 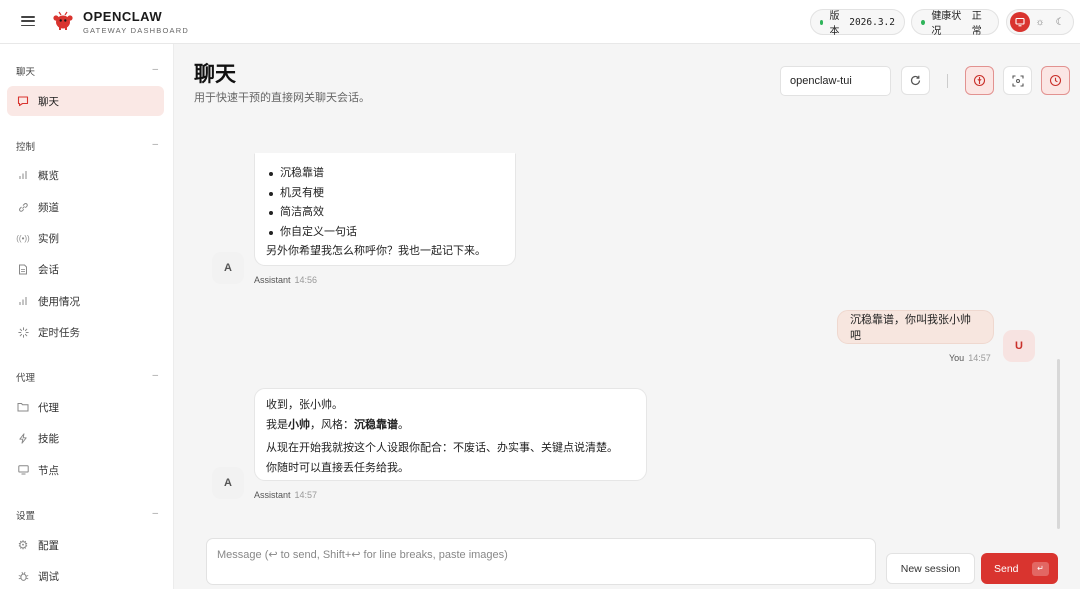 What do you see at coordinates (385, 233) in the screenshot?
I see `list-item: 你自定义一句话` at bounding box center [385, 233].